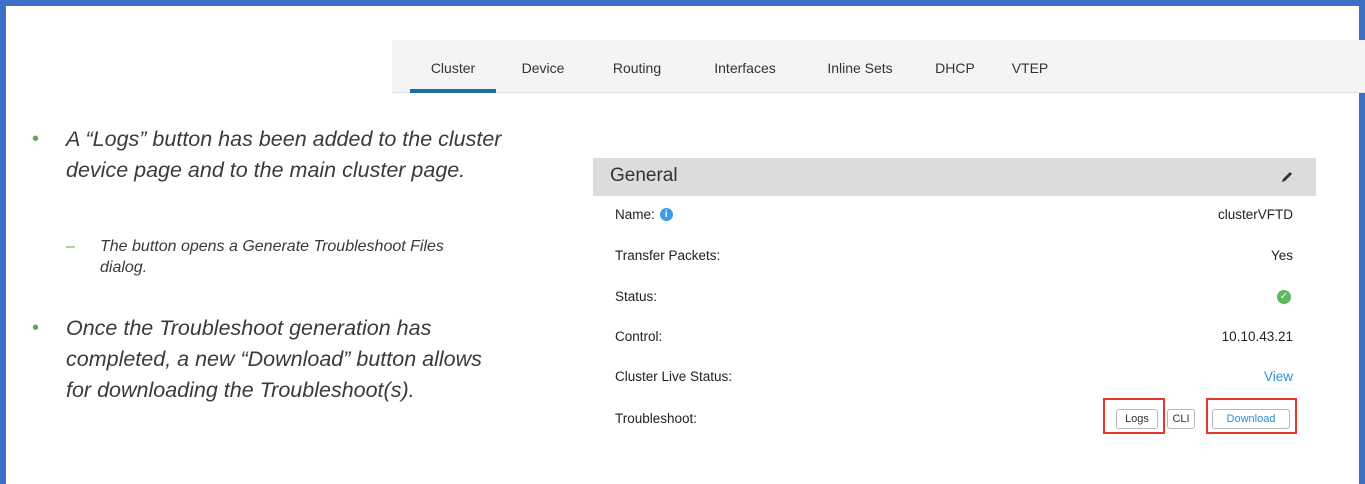 The height and width of the screenshot is (484, 1365). Describe the element at coordinates (668, 255) in the screenshot. I see `transfer-label: Transfer Packets:` at that location.